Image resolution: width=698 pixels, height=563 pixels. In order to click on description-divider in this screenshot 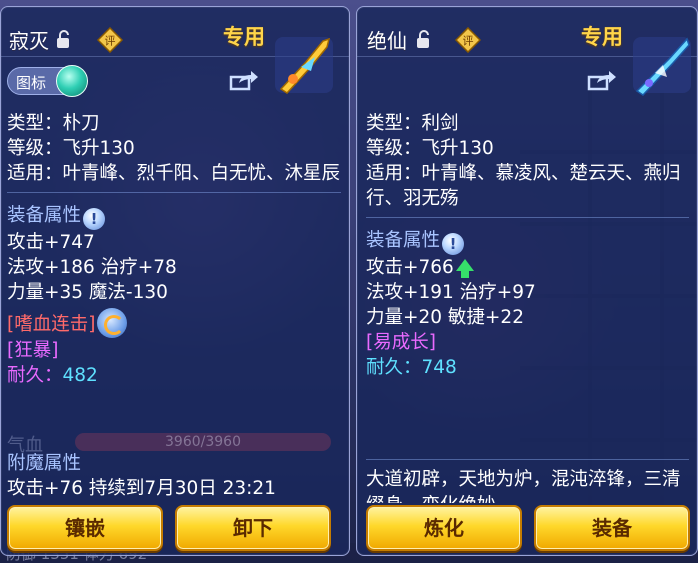, I will do `click(527, 459)`.